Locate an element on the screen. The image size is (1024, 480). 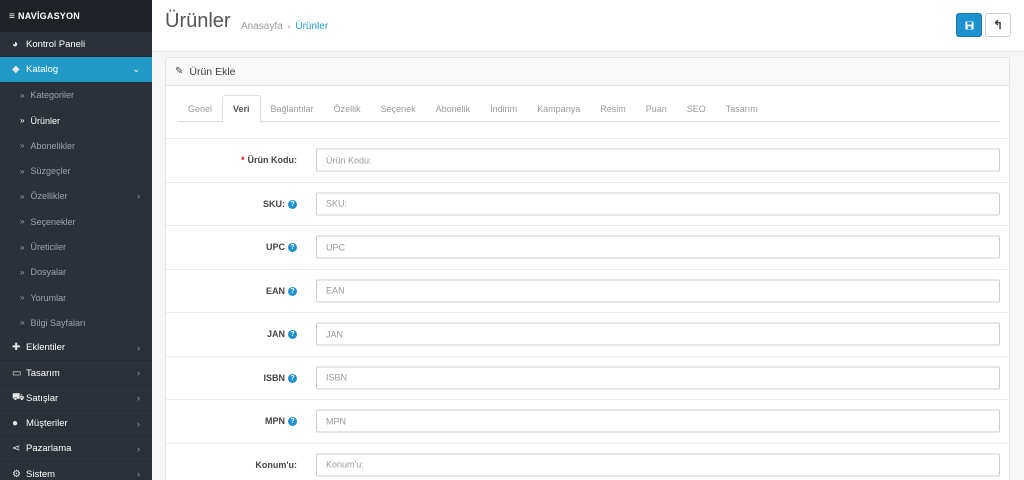
required-marker: * is located at coordinates (242, 160).